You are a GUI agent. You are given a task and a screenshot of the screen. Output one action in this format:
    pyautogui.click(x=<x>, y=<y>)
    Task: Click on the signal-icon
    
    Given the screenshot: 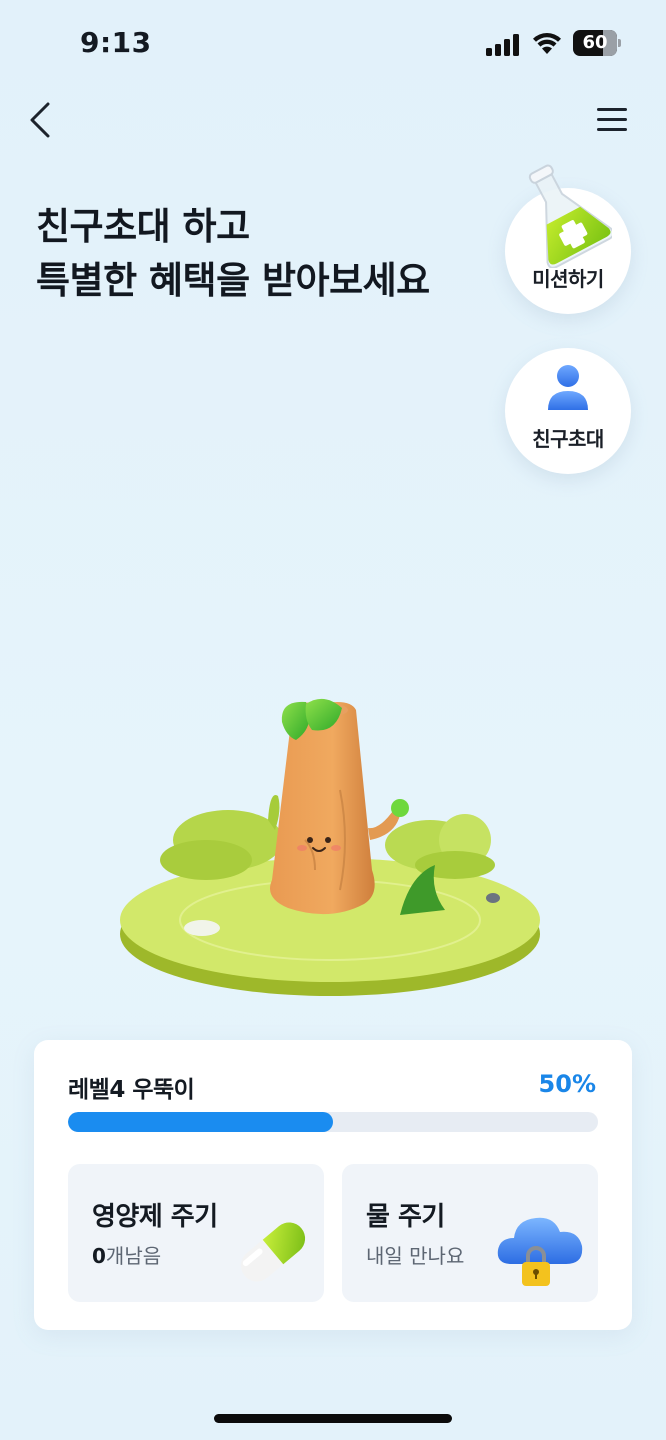 What is the action you would take?
    pyautogui.click(x=504, y=45)
    